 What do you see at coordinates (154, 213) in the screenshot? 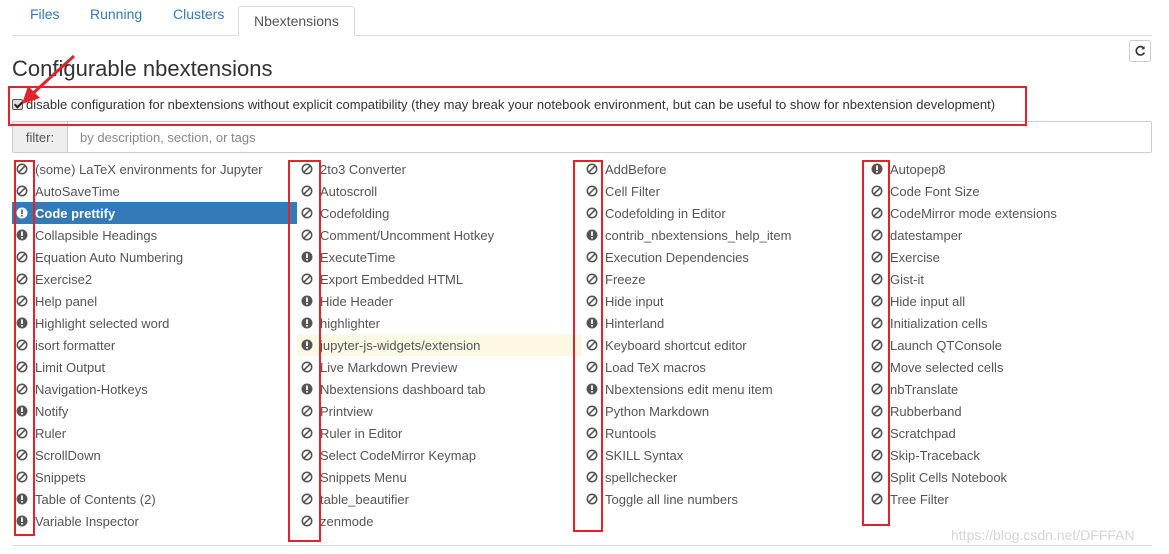
I see `extension-item: Code prettify` at bounding box center [154, 213].